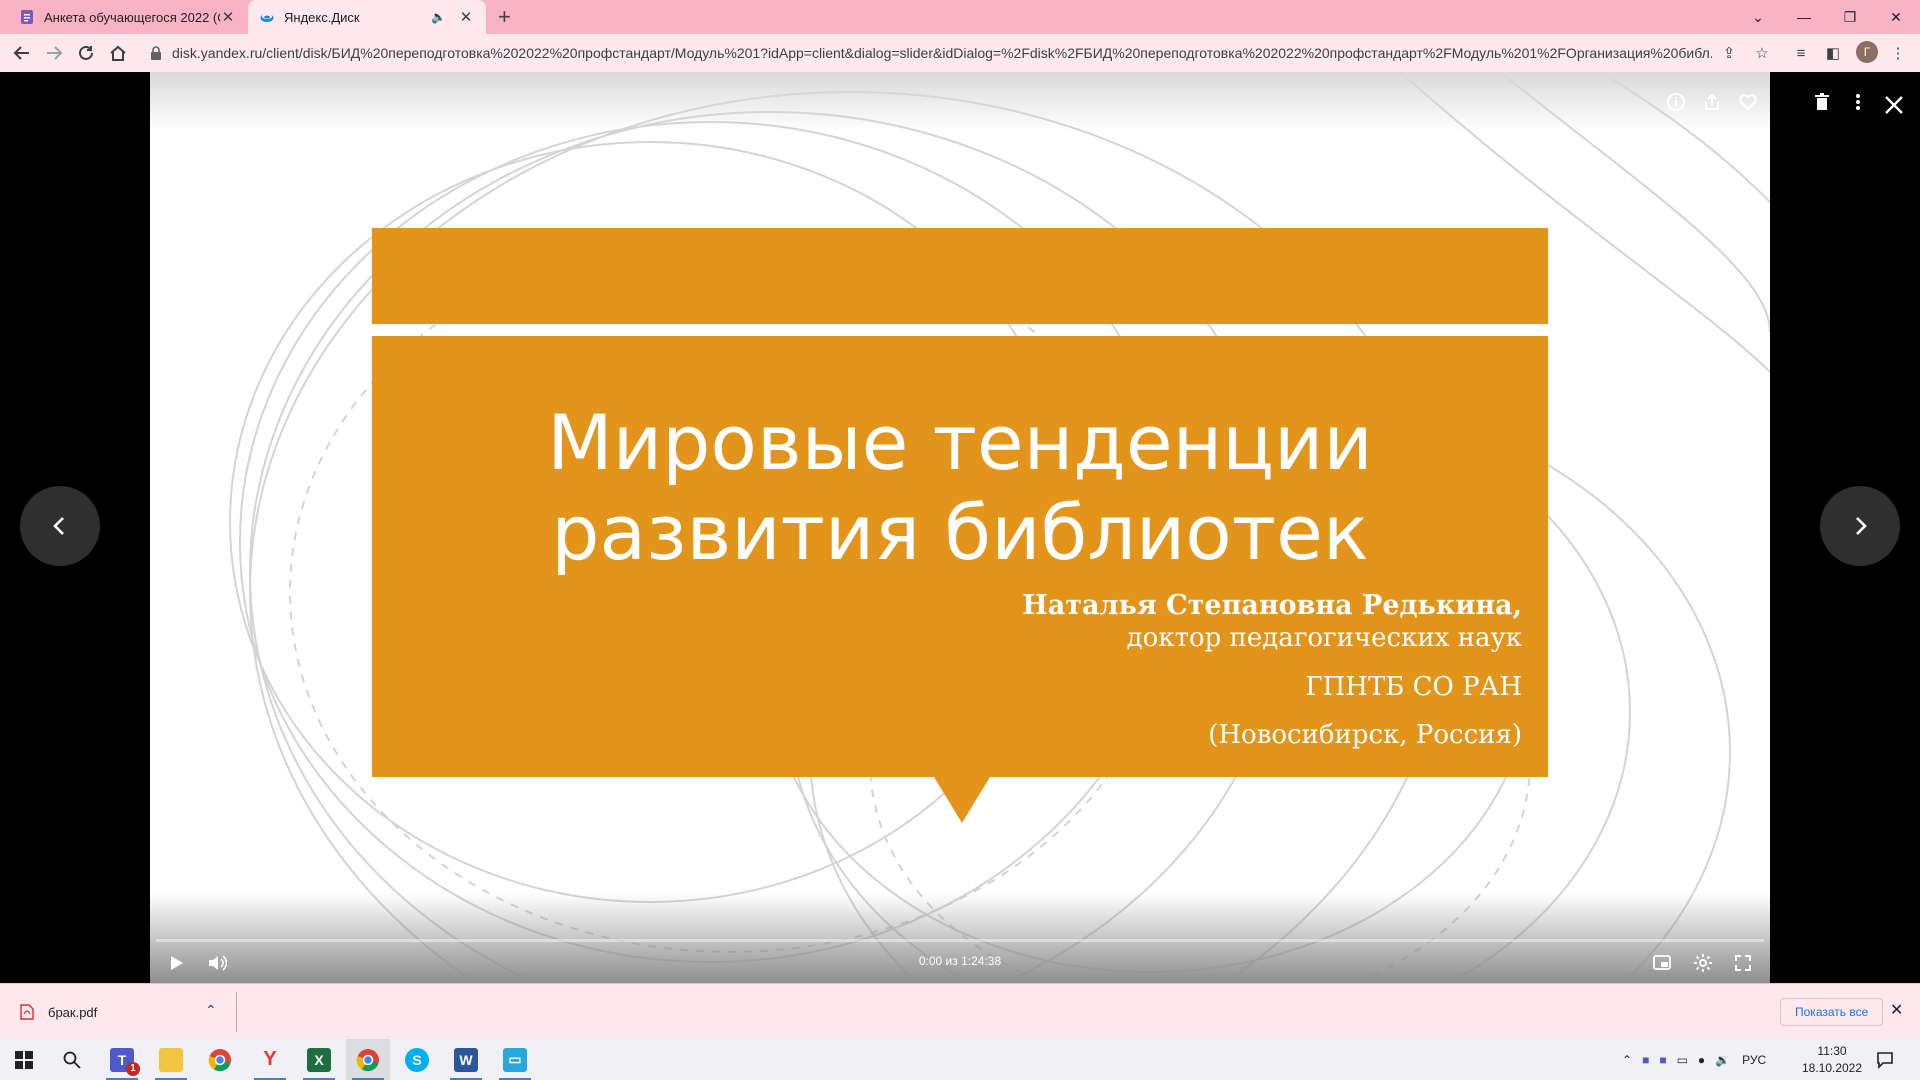 Image resolution: width=1920 pixels, height=1080 pixels. Describe the element at coordinates (236, 1012) in the screenshot. I see `download-divider` at that location.